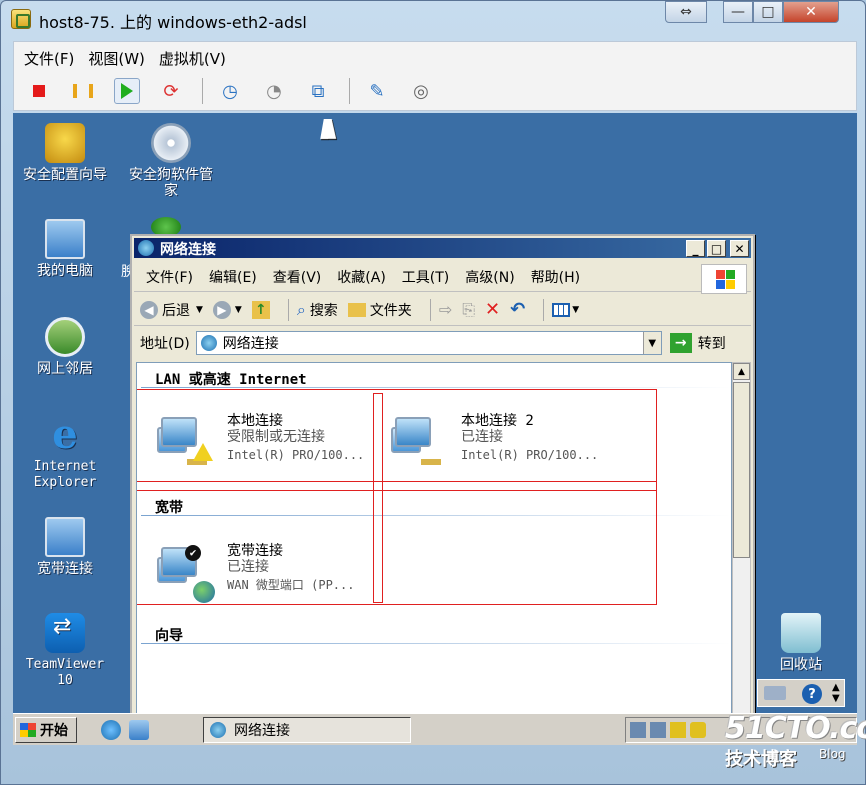  Describe the element at coordinates (65, 175) in the screenshot. I see `desktop-icon-label: 安全配置向导` at that location.